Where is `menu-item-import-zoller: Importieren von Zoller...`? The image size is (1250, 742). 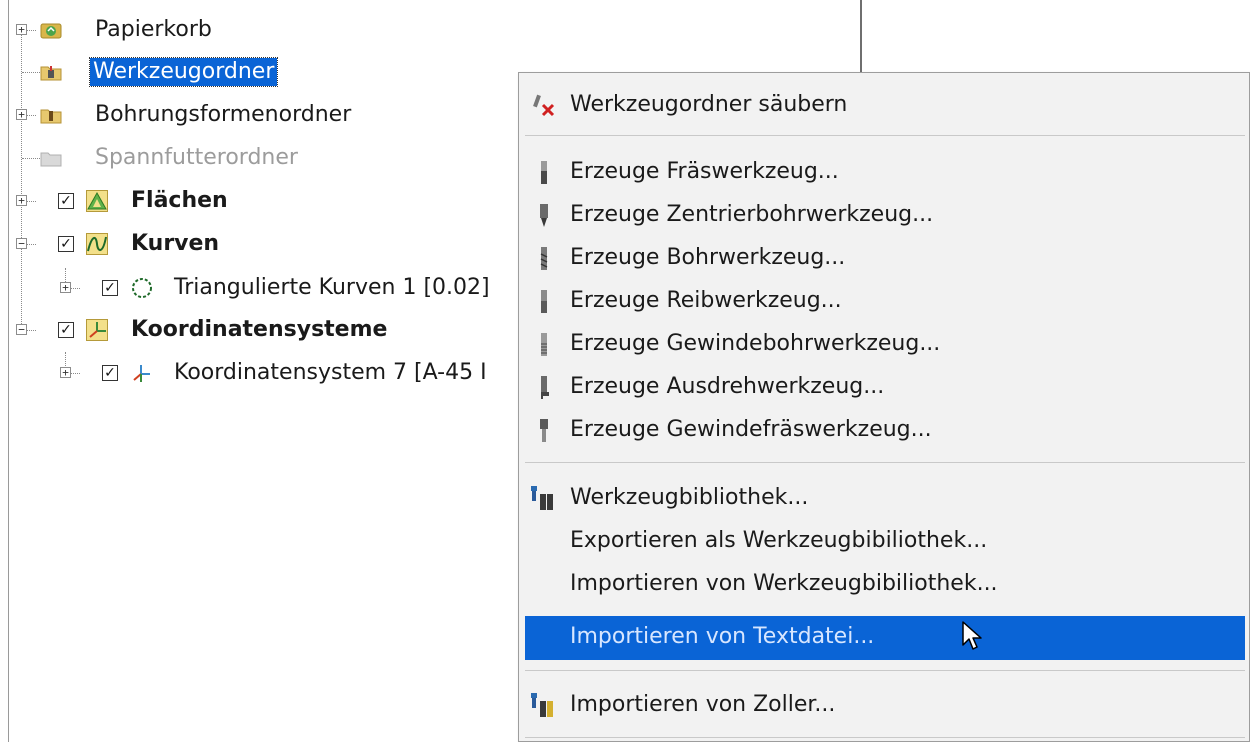
menu-item-import-zoller: Importieren von Zoller... is located at coordinates (885, 705).